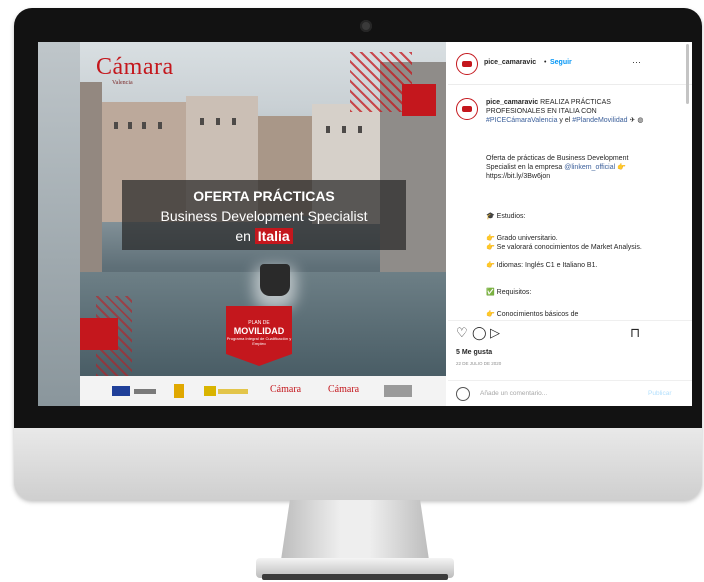  What do you see at coordinates (479, 333) in the screenshot?
I see `comment-icon: ◯` at bounding box center [479, 333].